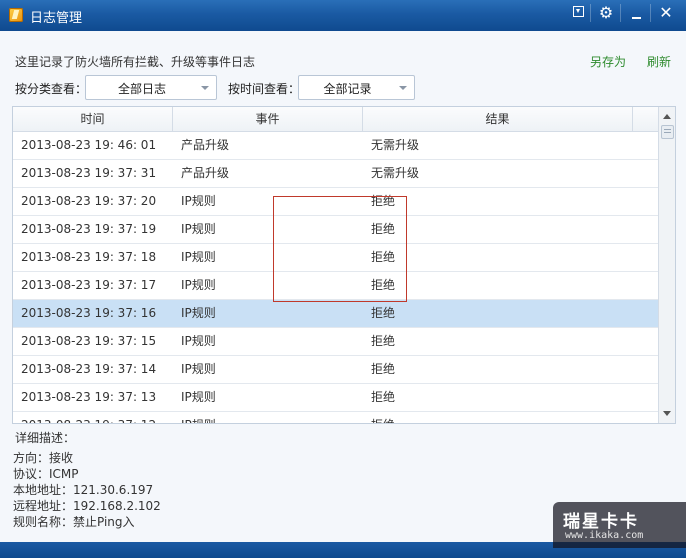 Image resolution: width=686 pixels, height=558 pixels. What do you see at coordinates (89, 145) in the screenshot?
I see `cell-time: 2013-08-23 19: 46: 01` at bounding box center [89, 145].